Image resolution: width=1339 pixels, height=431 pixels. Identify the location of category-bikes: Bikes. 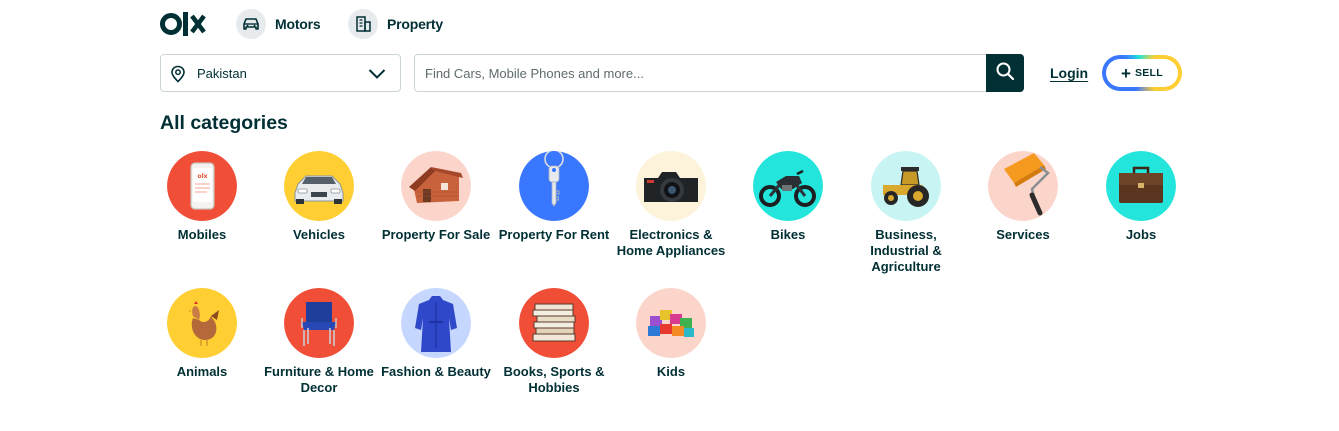
(788, 197).